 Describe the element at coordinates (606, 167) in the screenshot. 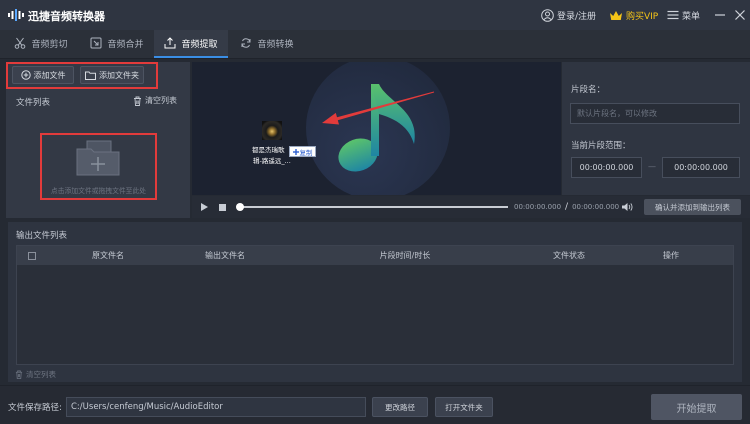

I see `clip-start-time-input` at that location.